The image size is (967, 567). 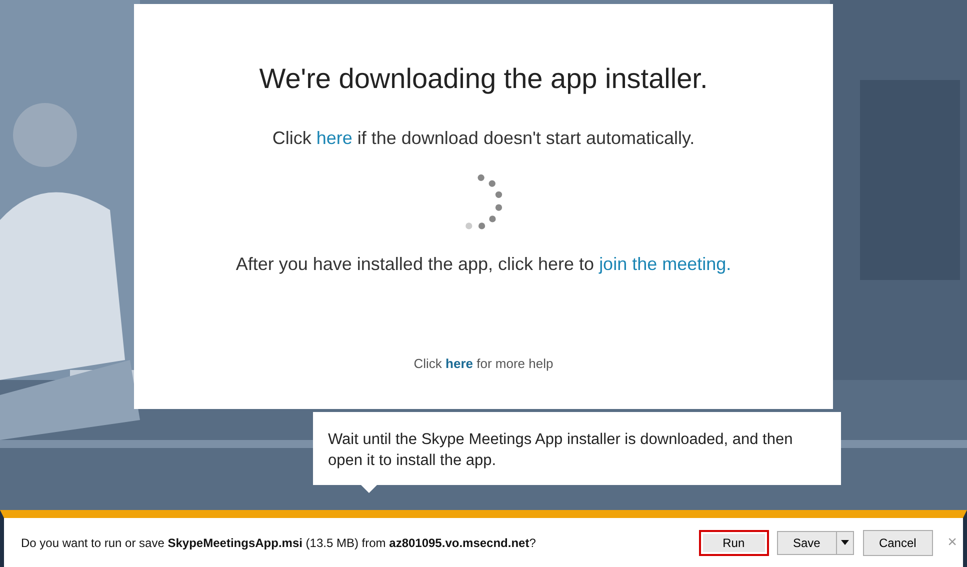 What do you see at coordinates (278, 543) in the screenshot?
I see `download-prompt: Do you want to run or save SkypeMeetingsApp.msi (13.5 MB) from az801095.vo.msecnd.net?` at bounding box center [278, 543].